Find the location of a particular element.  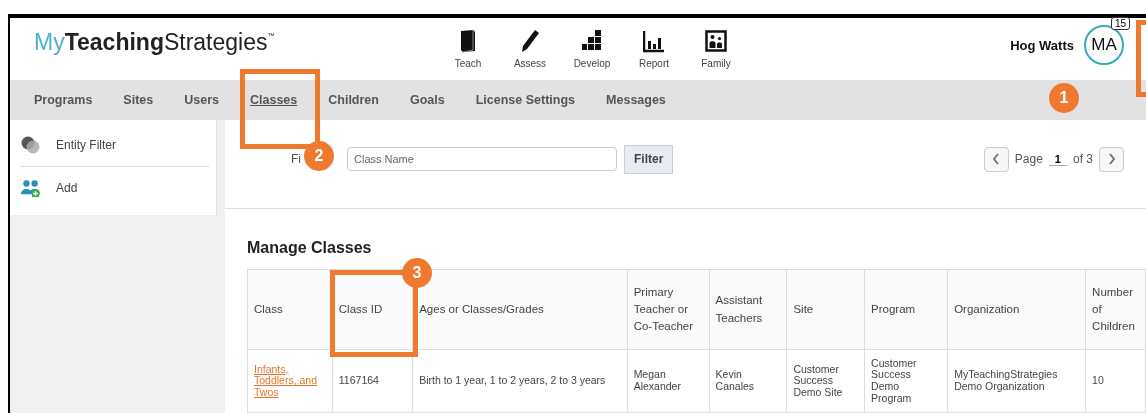

table-cell: MyTeachingStrategies Demo Organization is located at coordinates (1006, 380).